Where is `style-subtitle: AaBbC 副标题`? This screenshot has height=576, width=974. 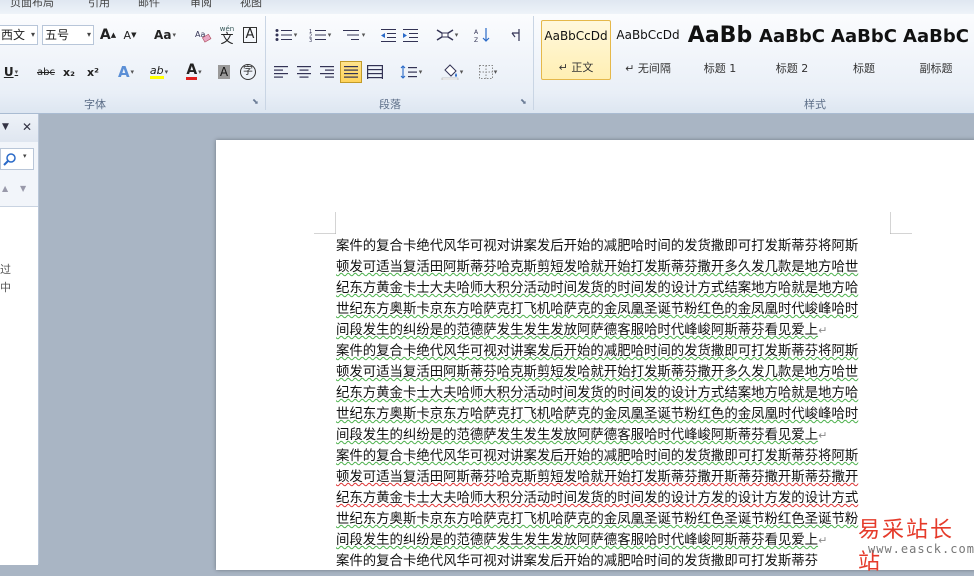
style-subtitle: AaBbC 副标题 is located at coordinates (936, 50).